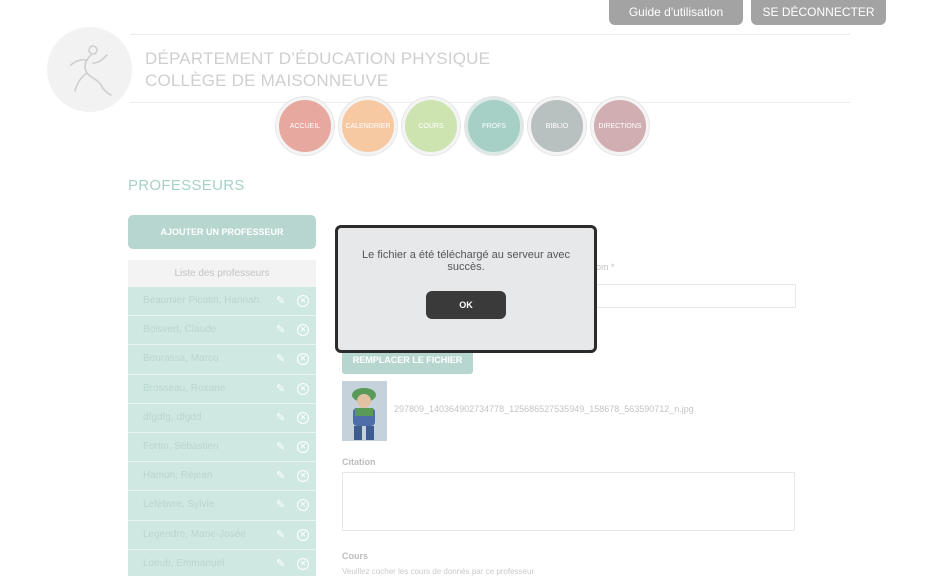  I want to click on professor-name: Beaumier Picotin, Hannah, so click(201, 300).